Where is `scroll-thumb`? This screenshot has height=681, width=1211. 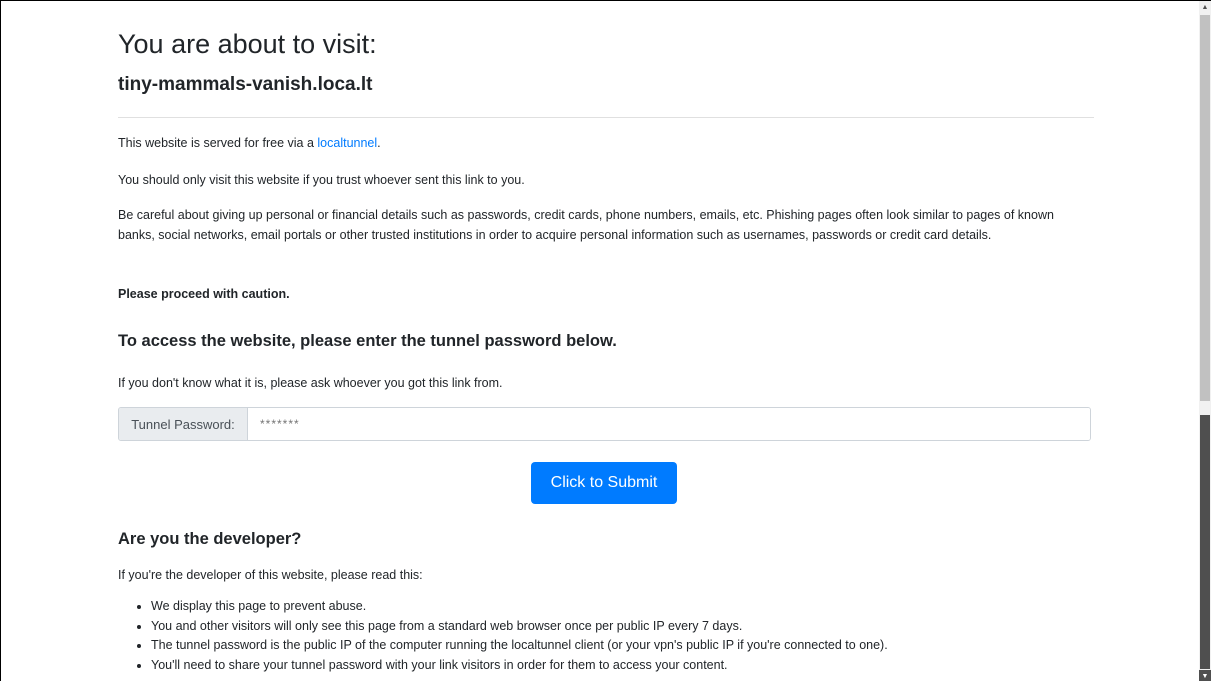 scroll-thumb is located at coordinates (1205, 208).